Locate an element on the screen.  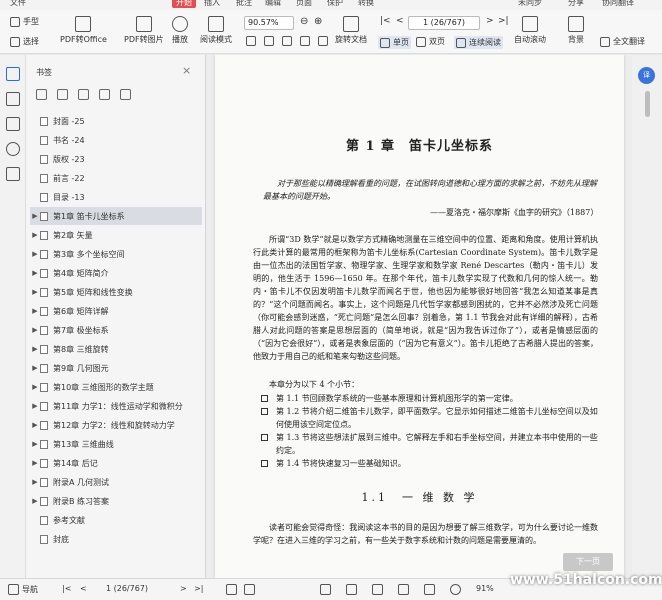
page-number-field: 1 (26/767) is located at coordinates (444, 23).